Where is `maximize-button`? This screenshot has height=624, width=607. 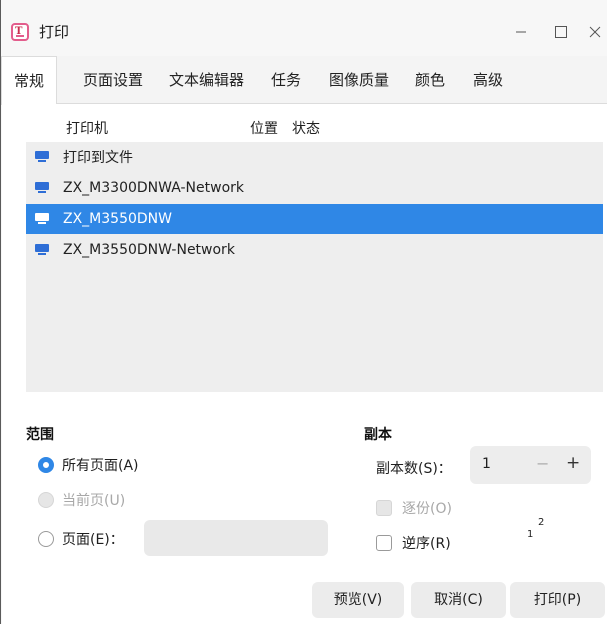 maximize-button is located at coordinates (561, 32).